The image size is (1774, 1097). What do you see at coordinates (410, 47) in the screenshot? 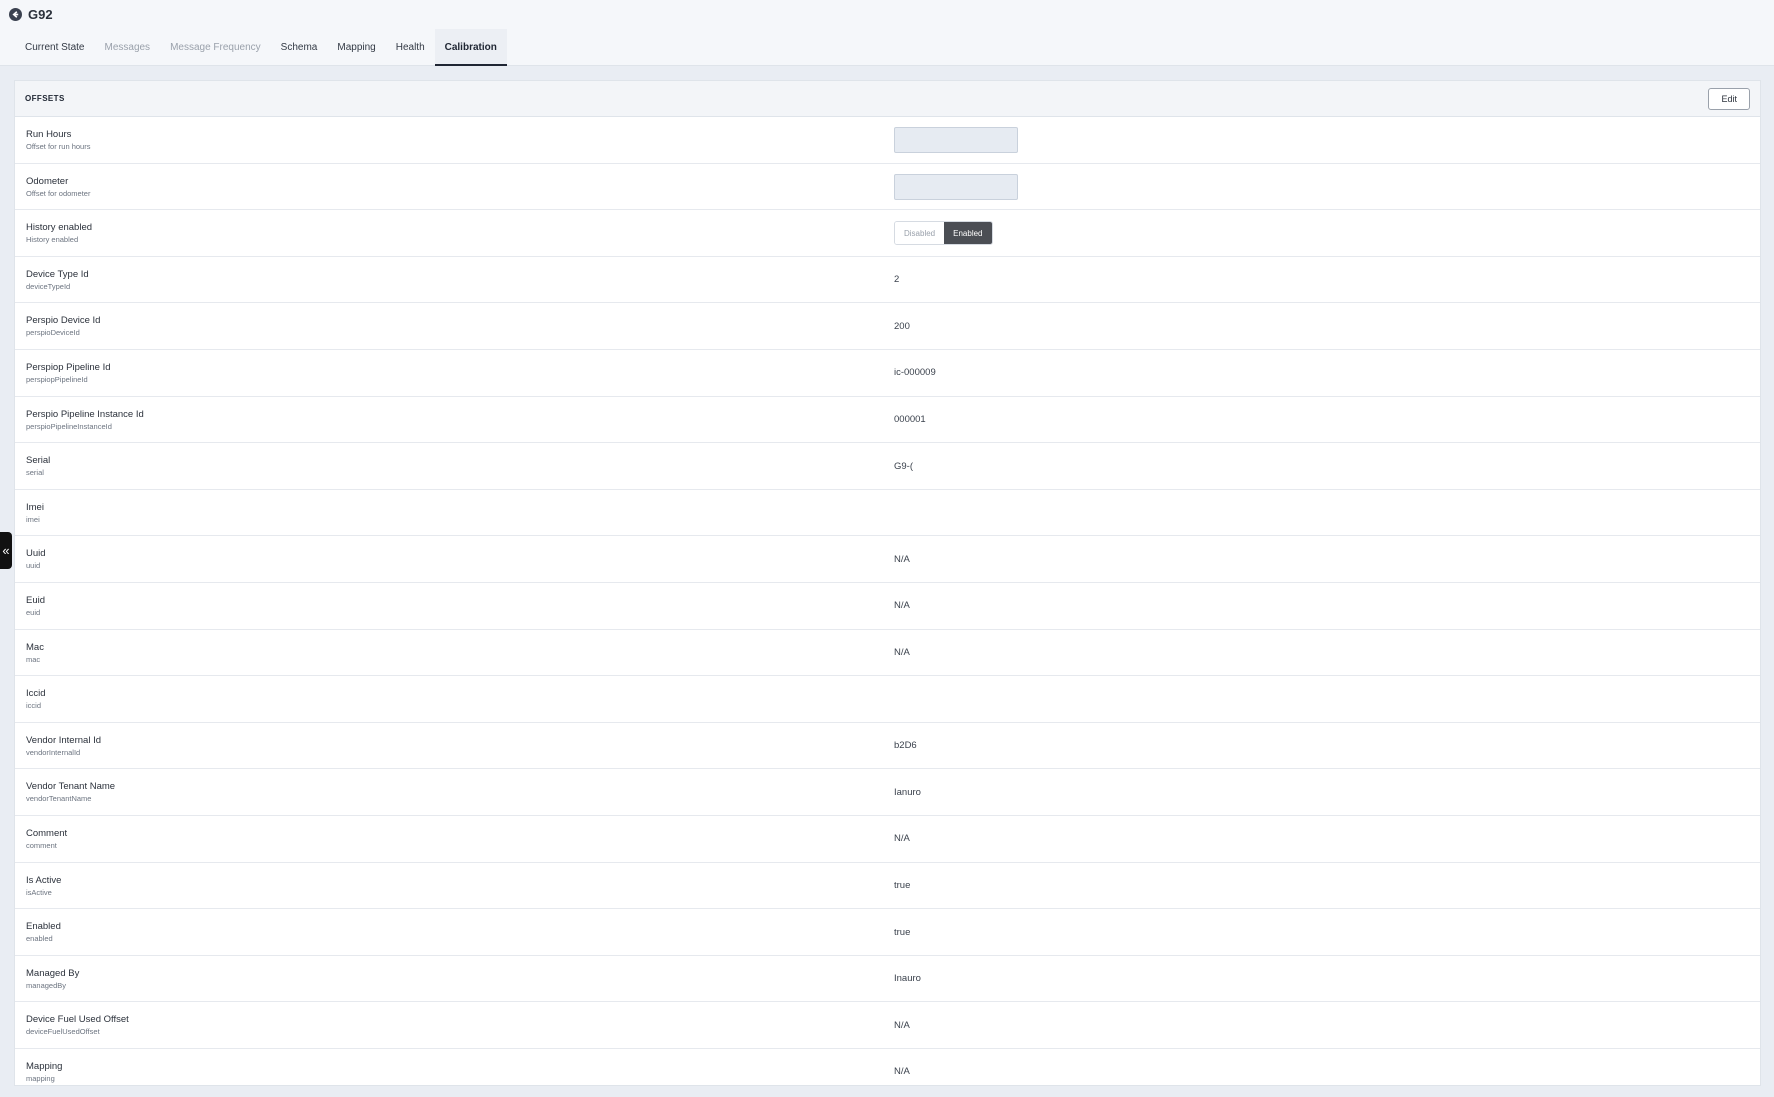
I see `tab-health: Health` at bounding box center [410, 47].